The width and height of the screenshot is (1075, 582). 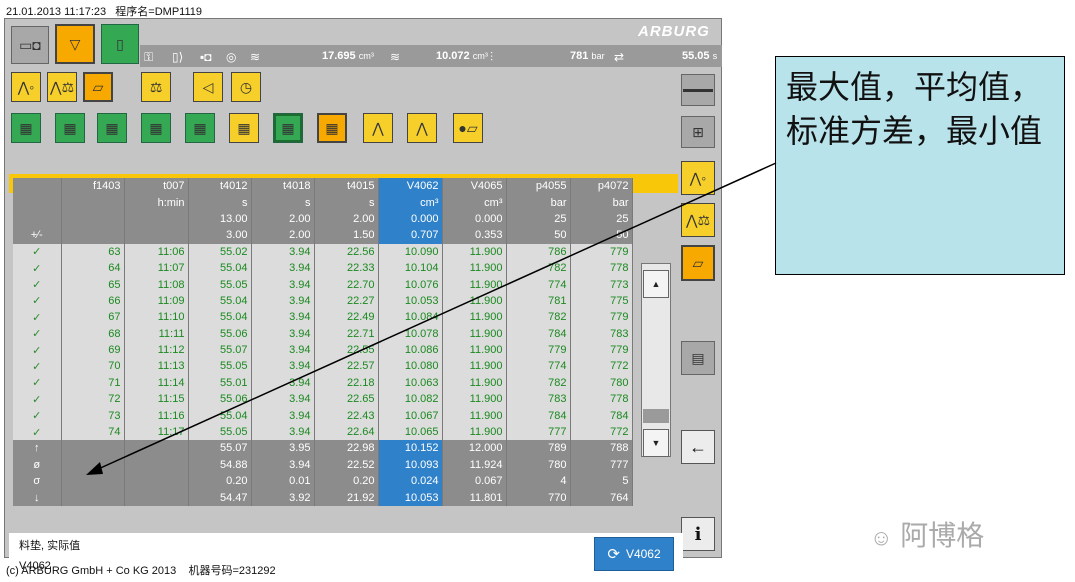 I want to click on table-row: ✓ 66 11:09 55.04 3.94 22.27 10.053 11.900 781 775, so click(x=323, y=301).